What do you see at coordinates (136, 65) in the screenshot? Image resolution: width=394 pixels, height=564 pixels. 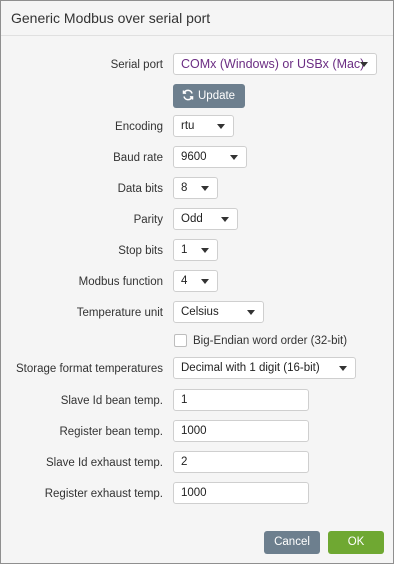 I see `serial-port-label: Serial port` at bounding box center [136, 65].